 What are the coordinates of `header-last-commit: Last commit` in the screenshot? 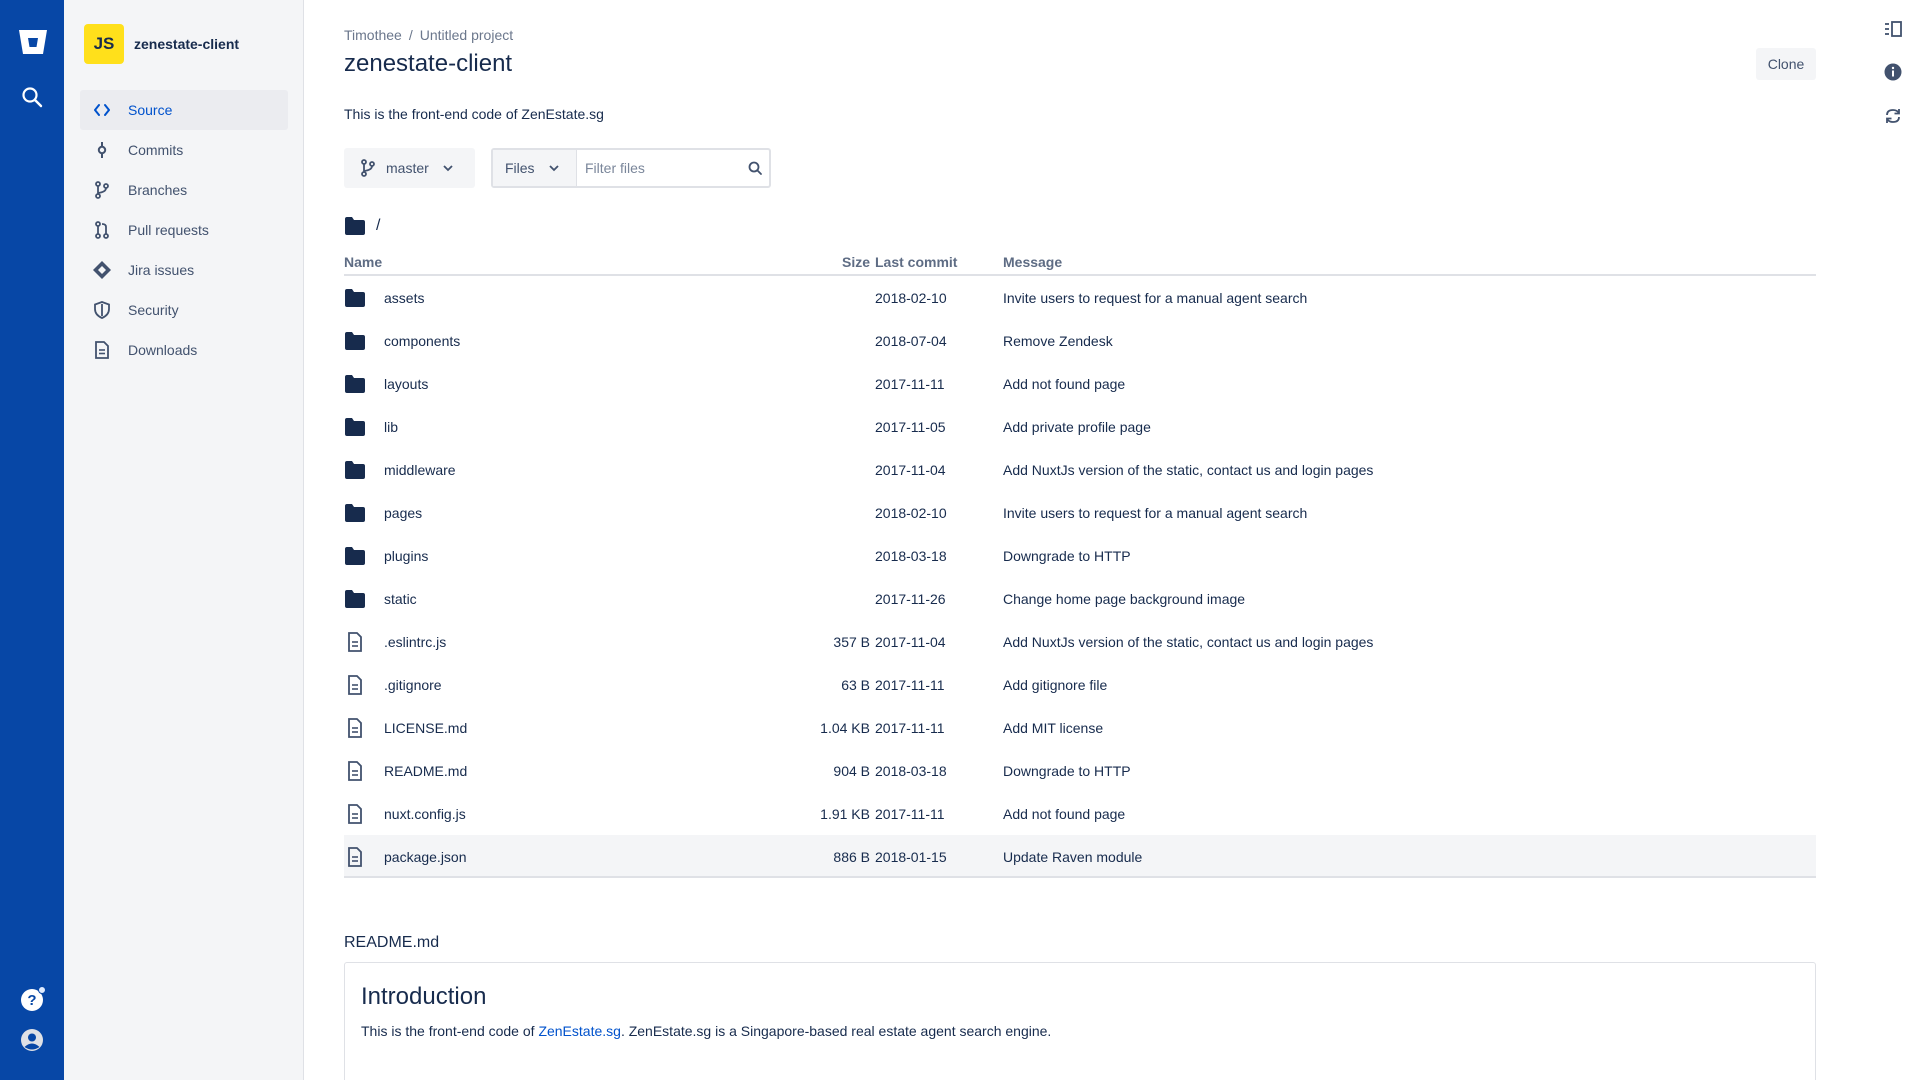 It's located at (916, 262).